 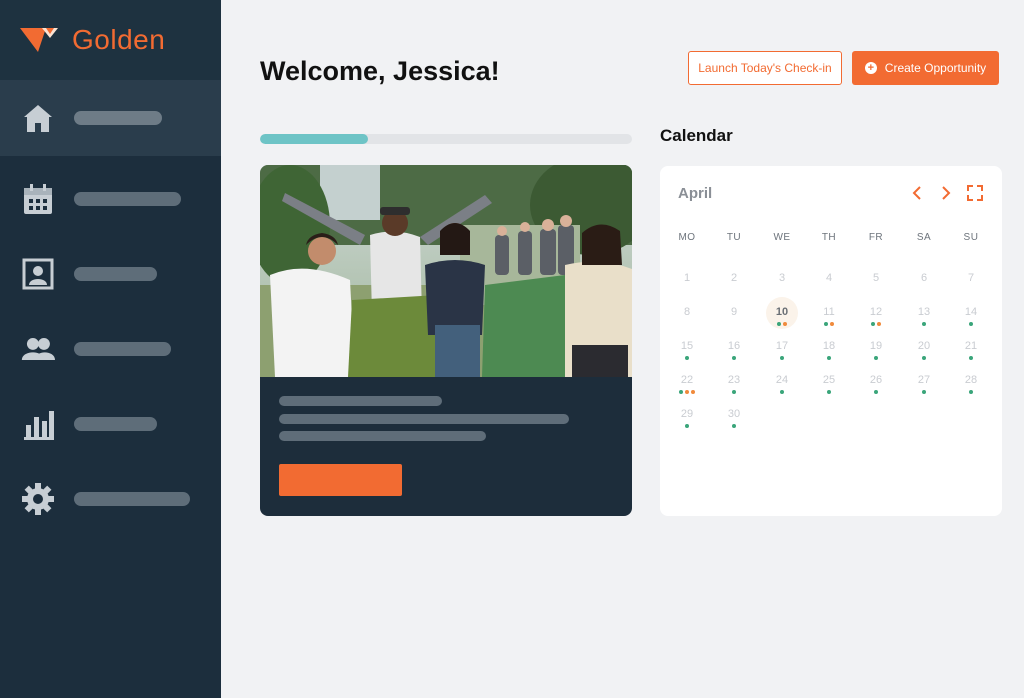 I want to click on calendar-day: 22, so click(x=687, y=384).